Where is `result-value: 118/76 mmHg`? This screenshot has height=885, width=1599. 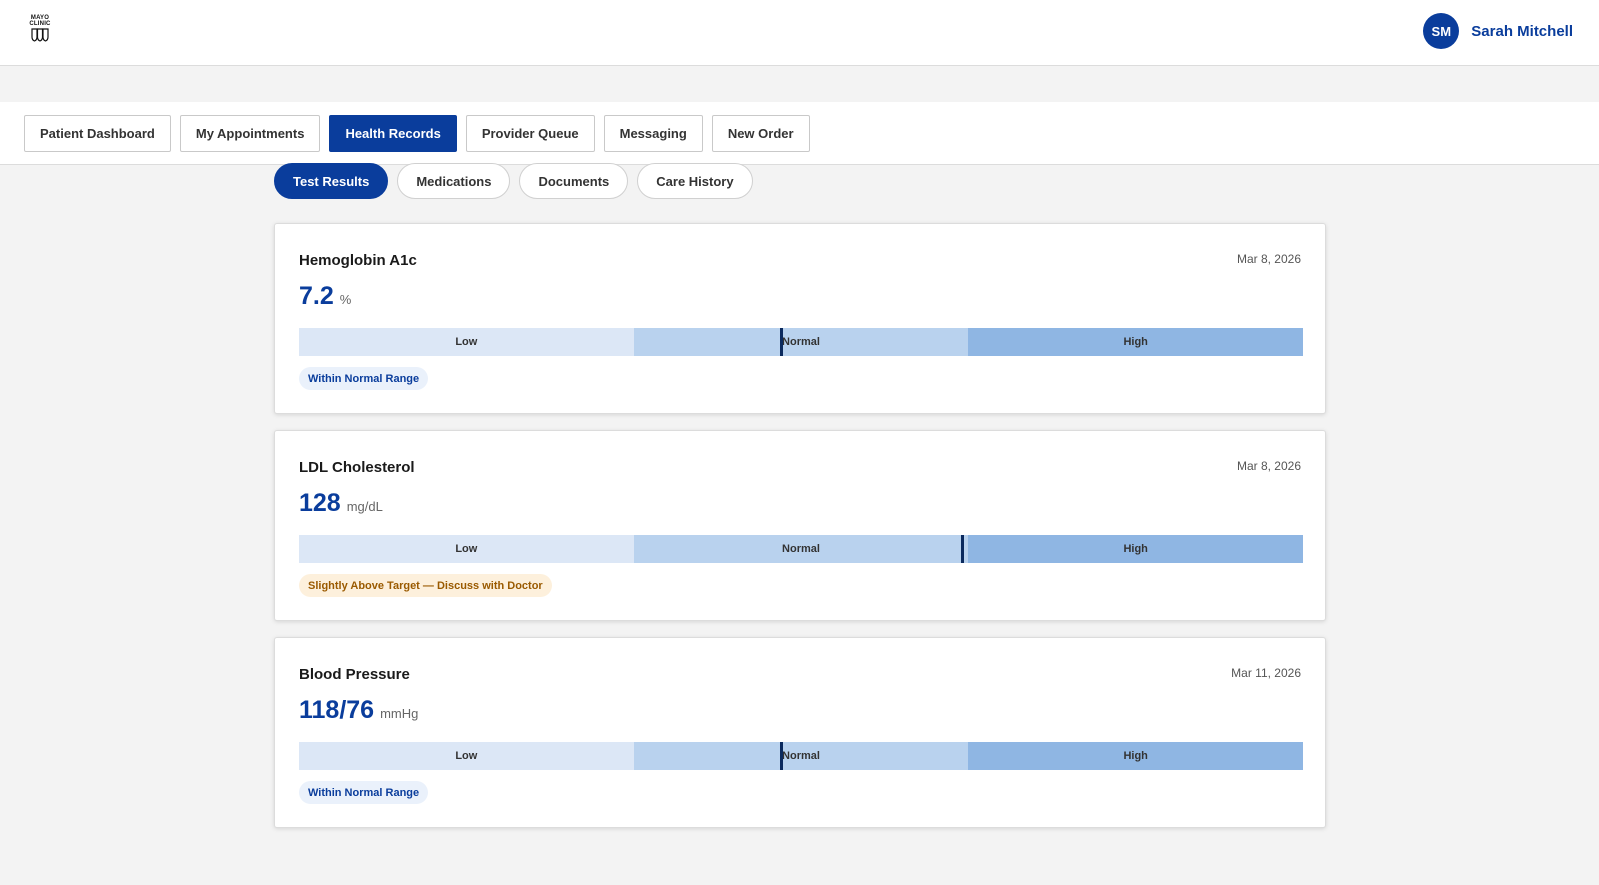 result-value: 118/76 mmHg is located at coordinates (358, 710).